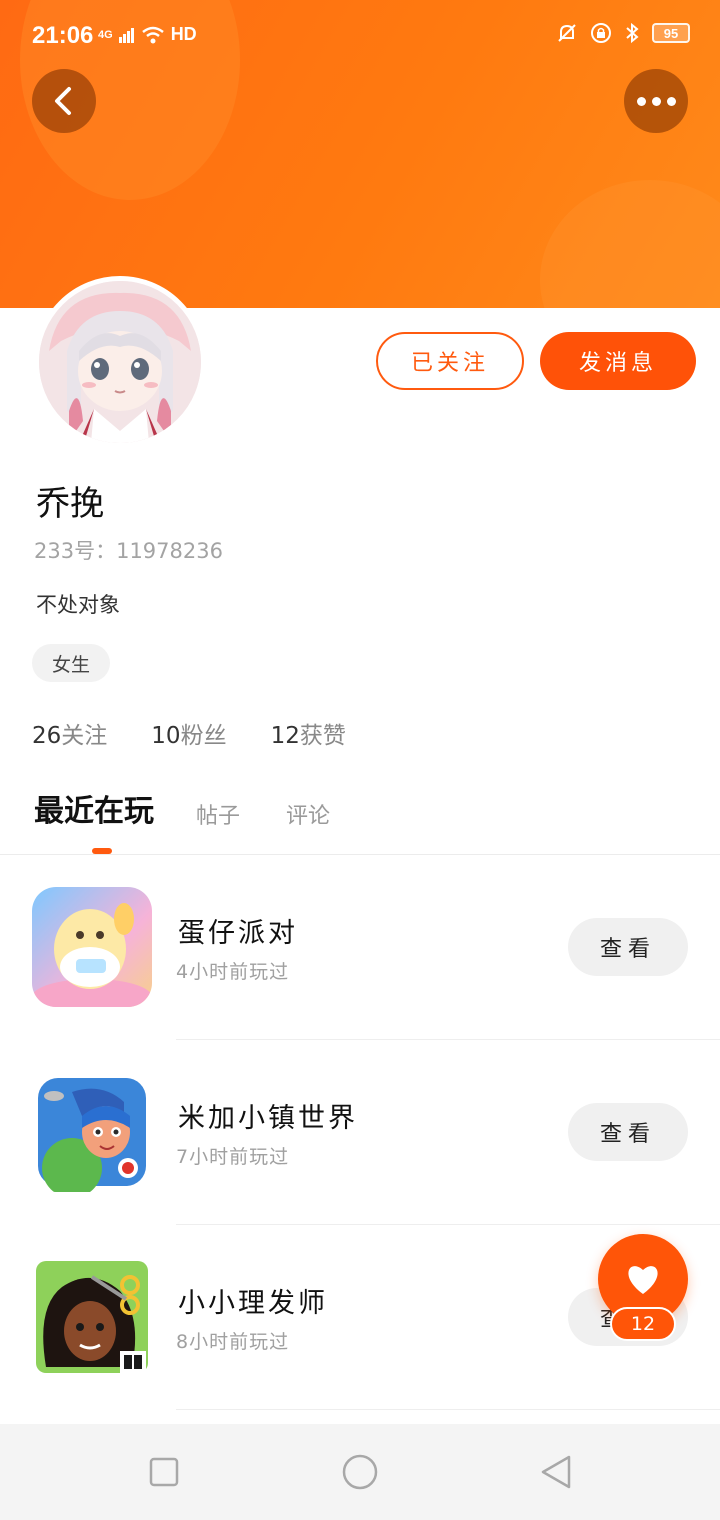  I want to click on send-message-button: 发消息, so click(618, 361).